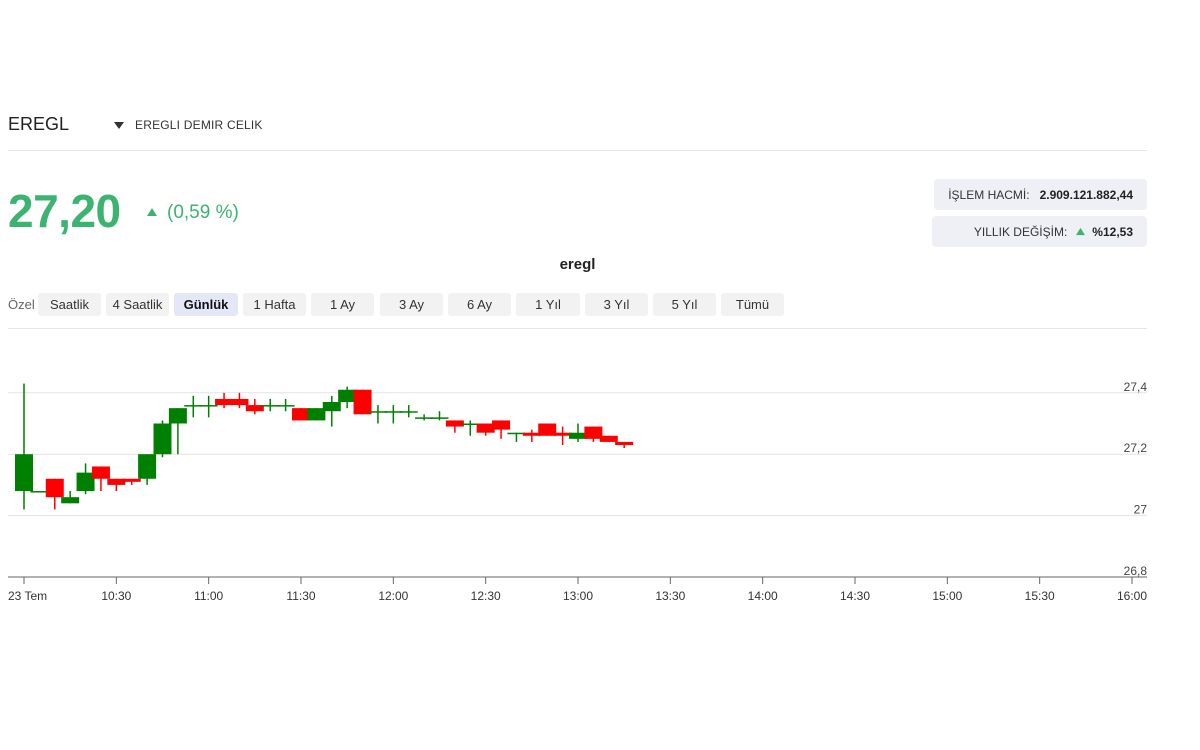 The height and width of the screenshot is (750, 1200). I want to click on x-tick-label: 12:30, so click(486, 596).